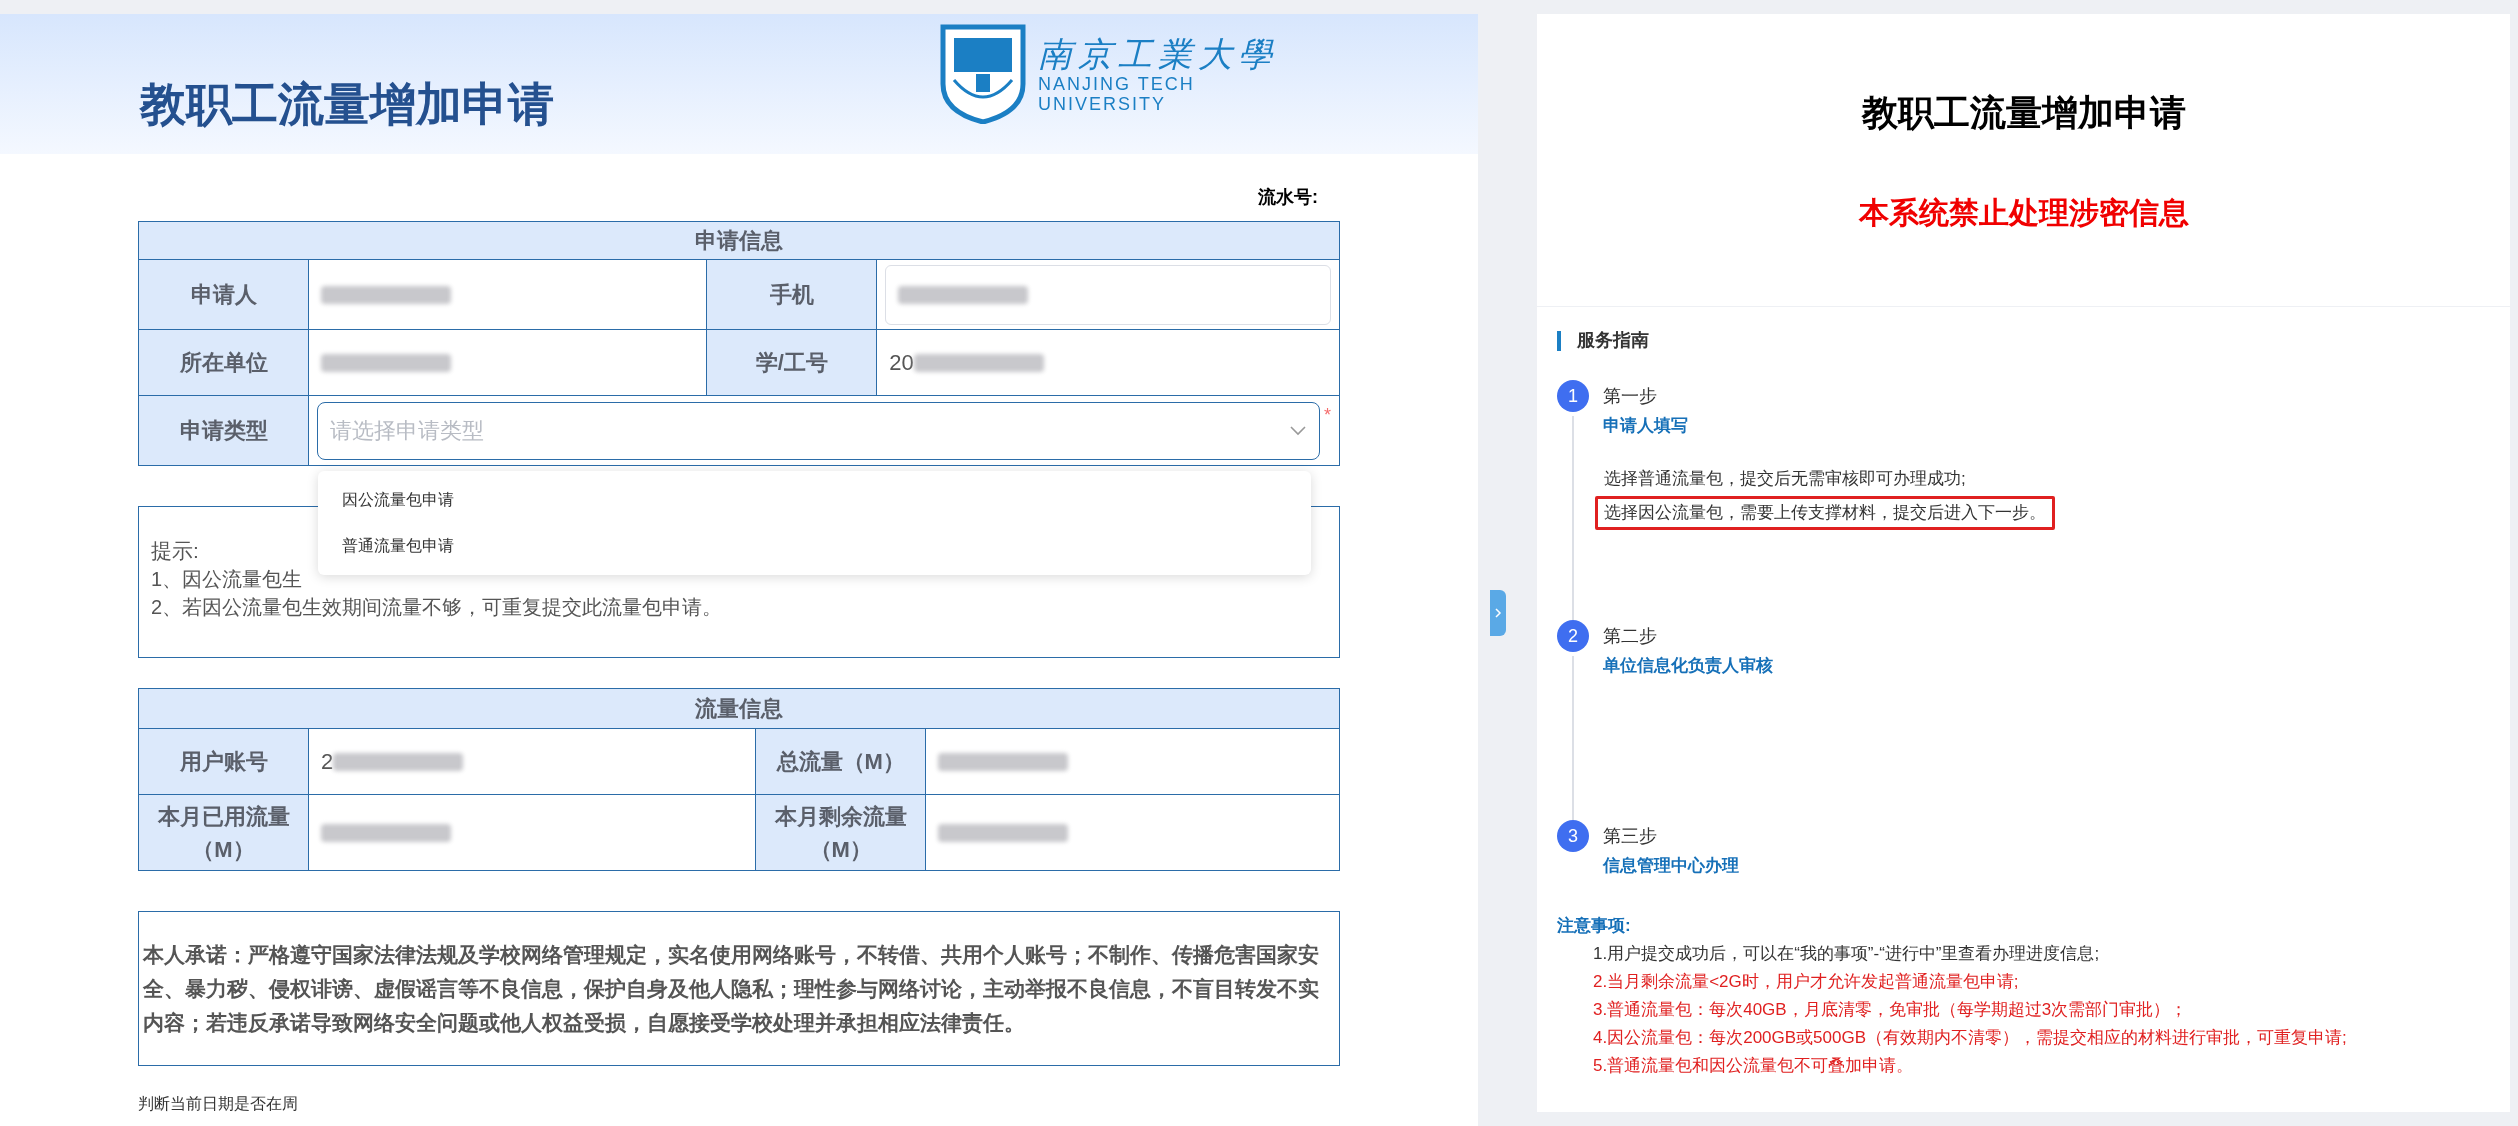 The width and height of the screenshot is (2518, 1126). Describe the element at coordinates (901, 363) in the screenshot. I see `field-value: 20` at that location.